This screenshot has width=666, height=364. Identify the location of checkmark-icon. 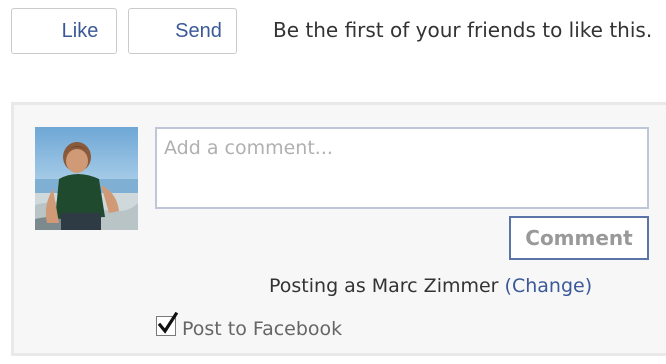
(168, 323).